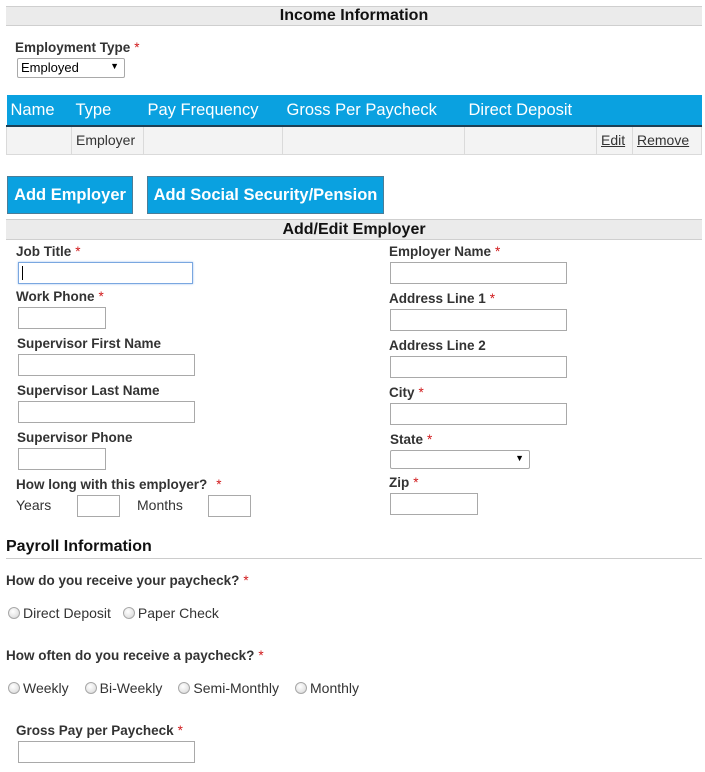 This screenshot has height=772, width=705. I want to click on radio-option-weekly: Weekly, so click(38, 688).